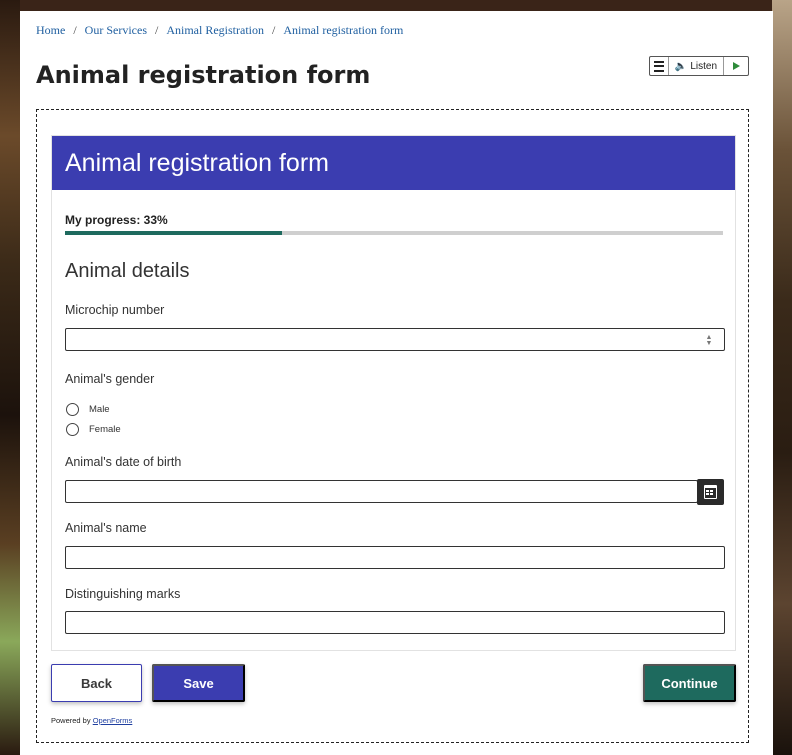 The image size is (792, 755). Describe the element at coordinates (106, 528) in the screenshot. I see `name-label: Animal's name` at that location.